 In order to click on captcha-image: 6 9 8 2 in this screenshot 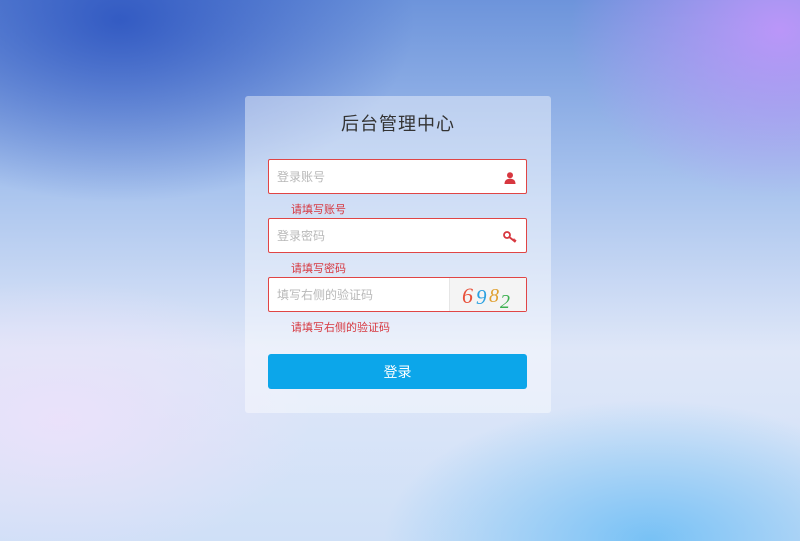, I will do `click(487, 295)`.